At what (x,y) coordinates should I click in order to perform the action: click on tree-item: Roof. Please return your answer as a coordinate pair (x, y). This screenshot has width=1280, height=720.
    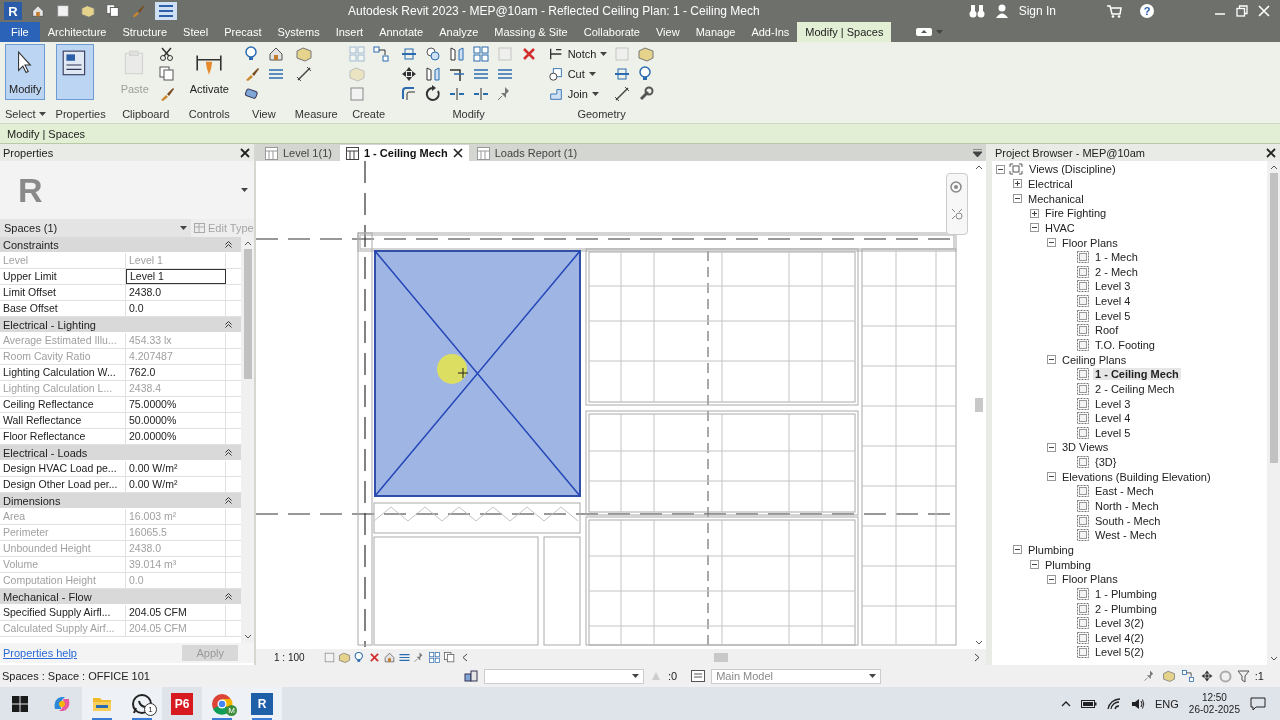
    Looking at the image, I should click on (1107, 330).